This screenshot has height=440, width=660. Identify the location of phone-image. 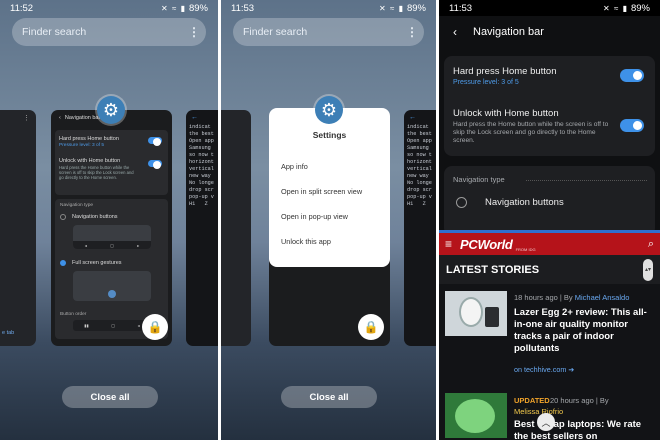
(492, 317).